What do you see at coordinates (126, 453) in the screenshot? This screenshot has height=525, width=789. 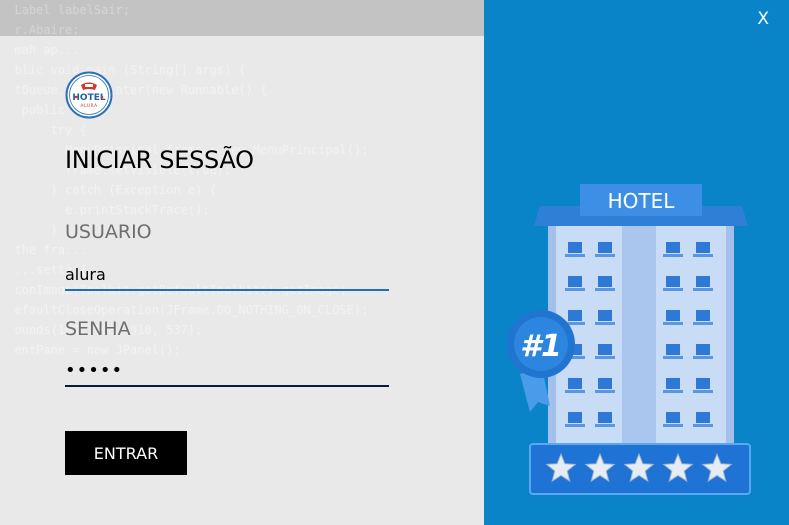 I see `login-button: ENTRAR` at bounding box center [126, 453].